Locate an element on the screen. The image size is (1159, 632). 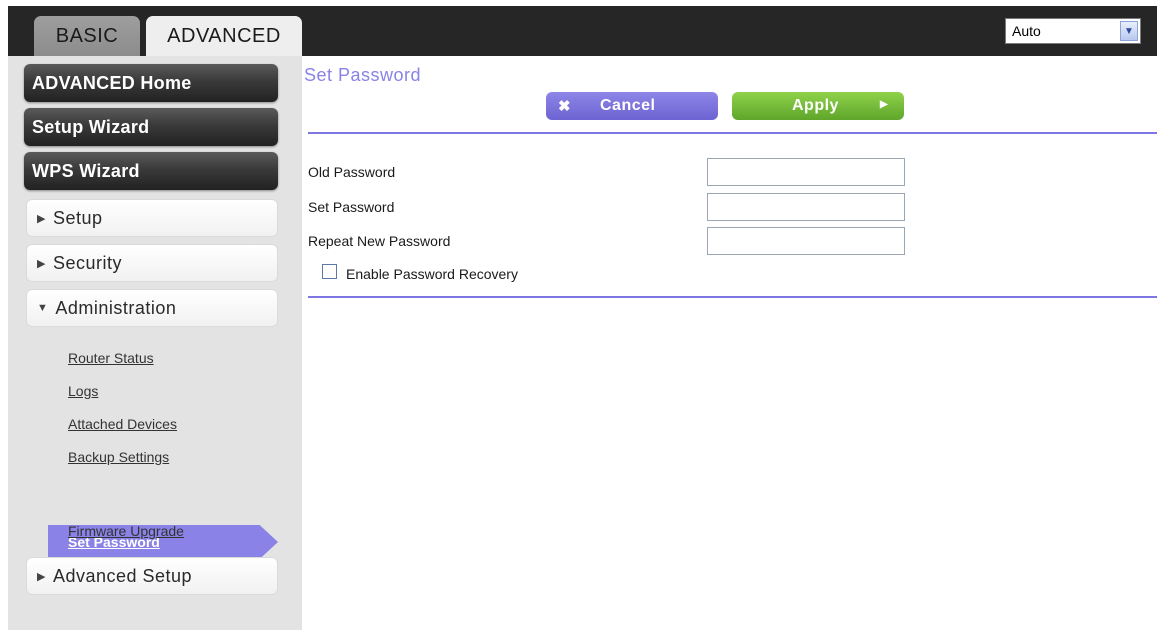
sidebar-advanced-home-button: ADVANCED Home is located at coordinates (151, 83).